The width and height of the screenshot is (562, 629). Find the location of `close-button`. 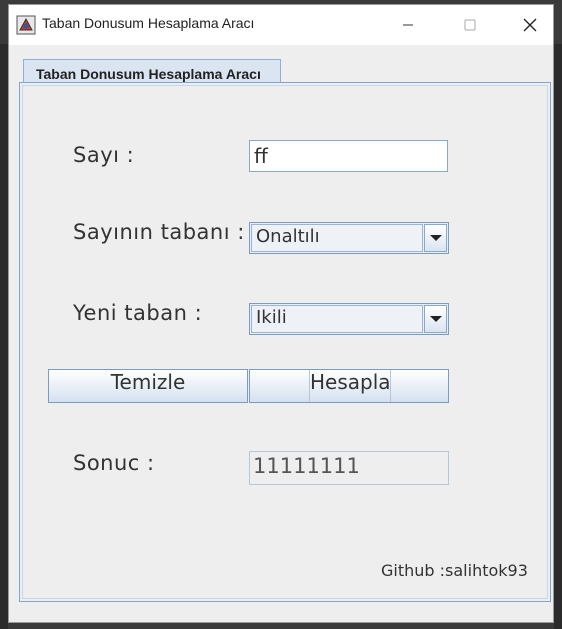

close-button is located at coordinates (530, 25).